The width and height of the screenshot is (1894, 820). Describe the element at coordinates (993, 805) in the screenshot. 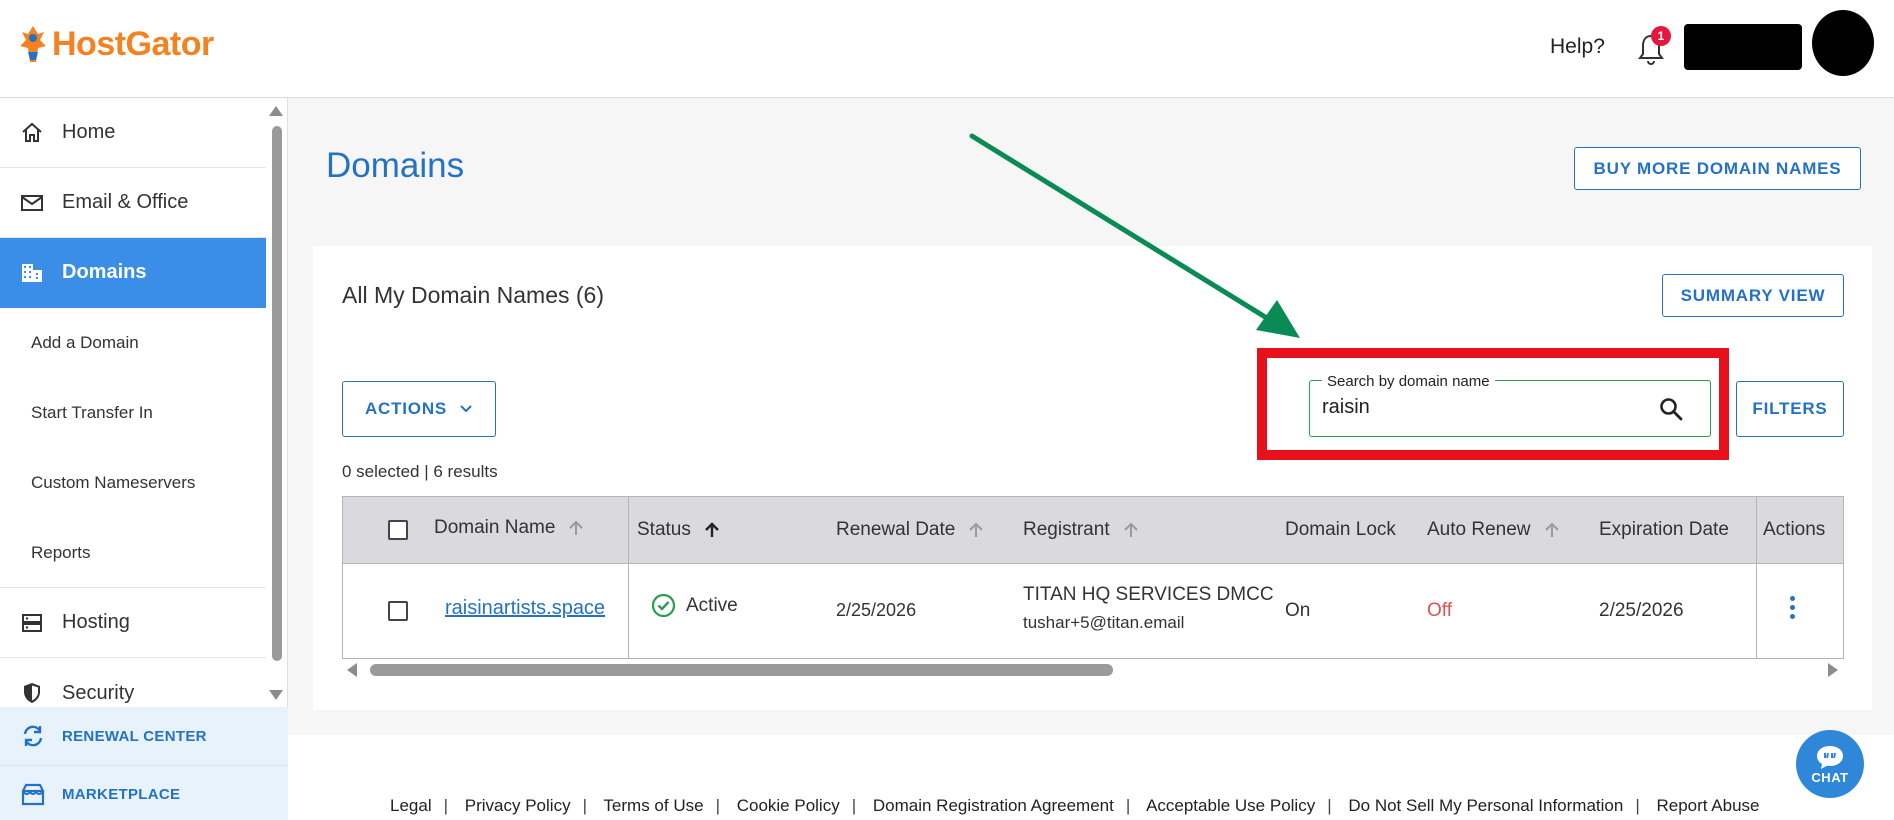

I see `footer-link-registration-agreement: Domain Registration Agreement` at that location.